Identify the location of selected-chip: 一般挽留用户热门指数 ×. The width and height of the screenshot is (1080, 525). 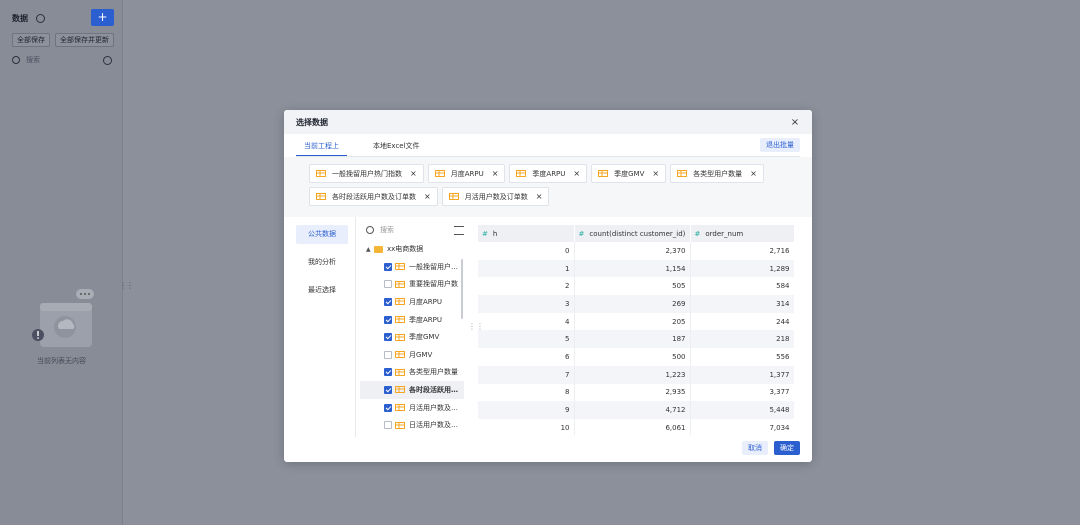
(366, 173).